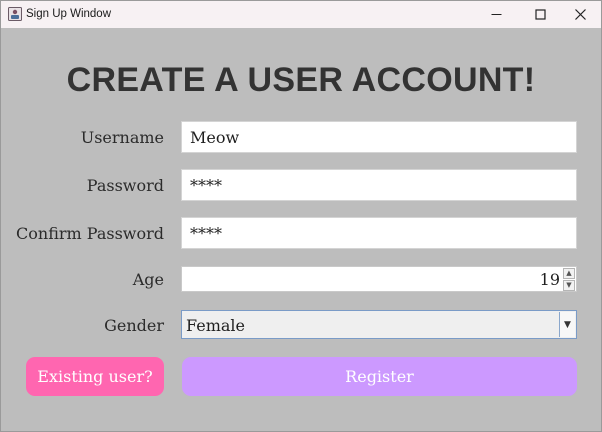  What do you see at coordinates (90, 233) in the screenshot?
I see `confirm-password-label: Confirm Password` at bounding box center [90, 233].